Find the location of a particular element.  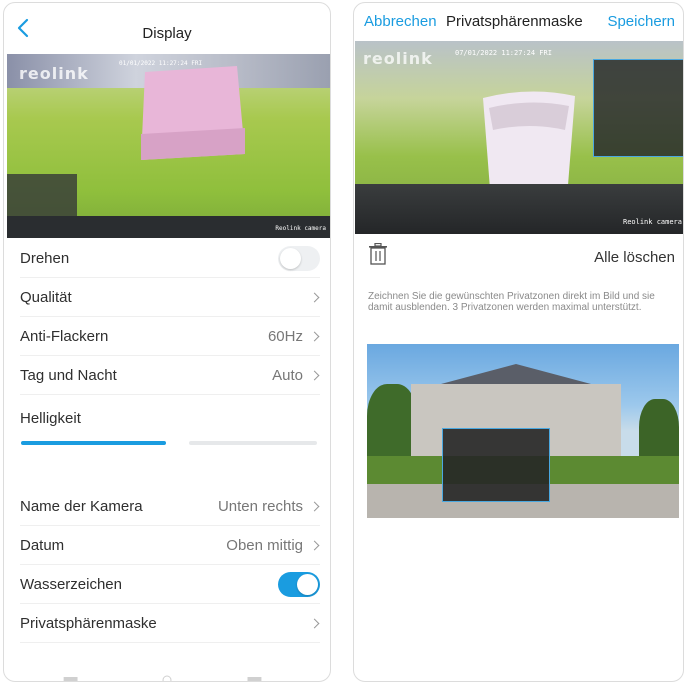

anti-flicker-value: 60Hz is located at coordinates (285, 336).